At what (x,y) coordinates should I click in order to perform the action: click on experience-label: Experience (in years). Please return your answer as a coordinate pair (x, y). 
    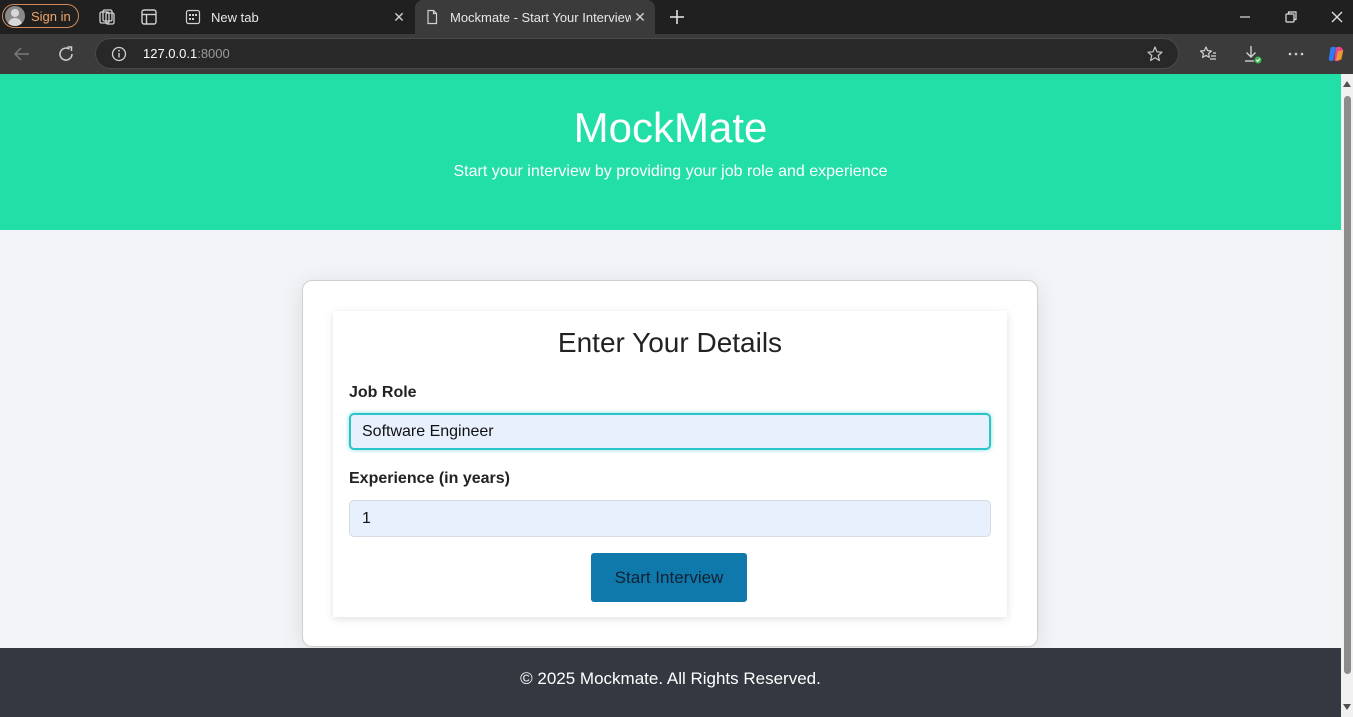
    Looking at the image, I should click on (429, 478).